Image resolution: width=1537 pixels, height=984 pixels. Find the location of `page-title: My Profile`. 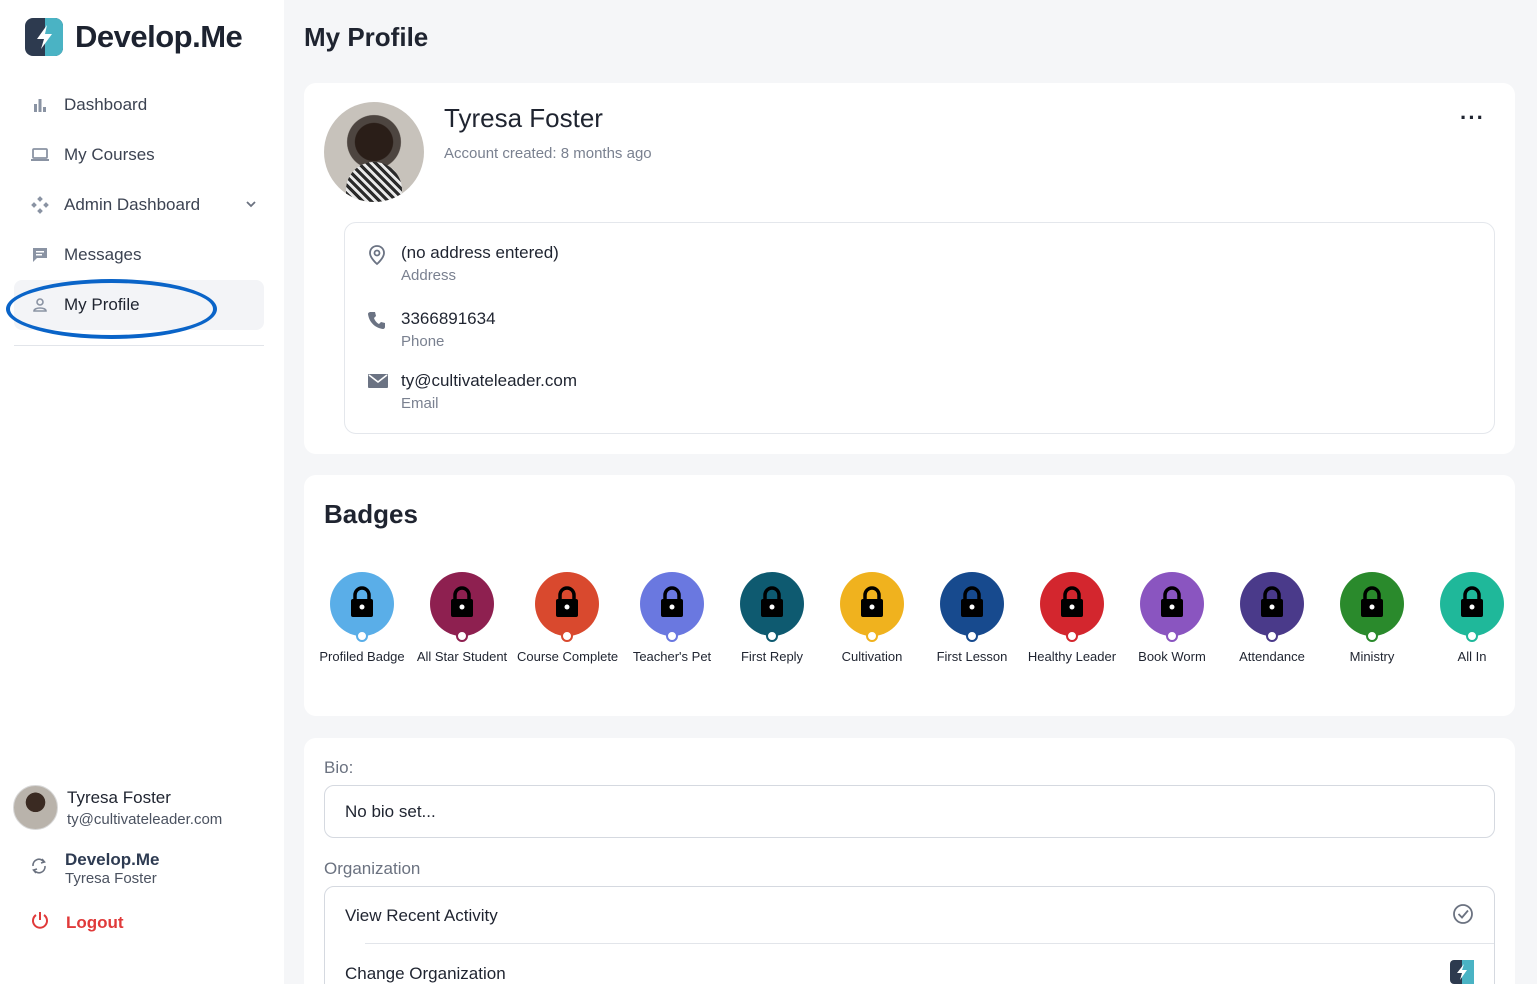

page-title: My Profile is located at coordinates (366, 37).